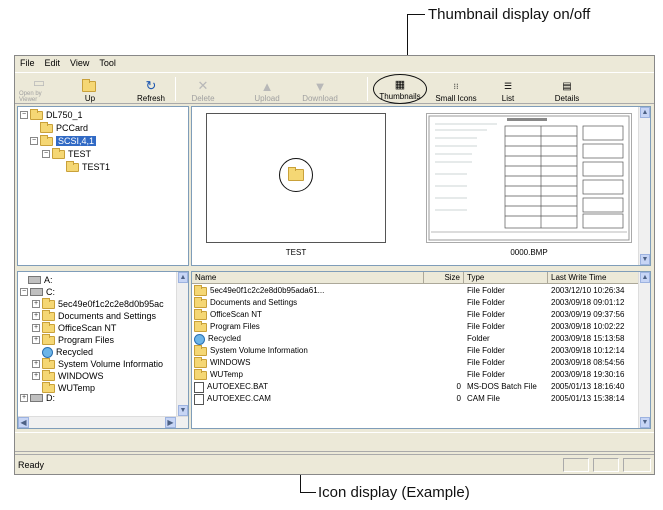  What do you see at coordinates (502, 386) in the screenshot?
I see `file-type: MS-DOS Batch File` at bounding box center [502, 386].